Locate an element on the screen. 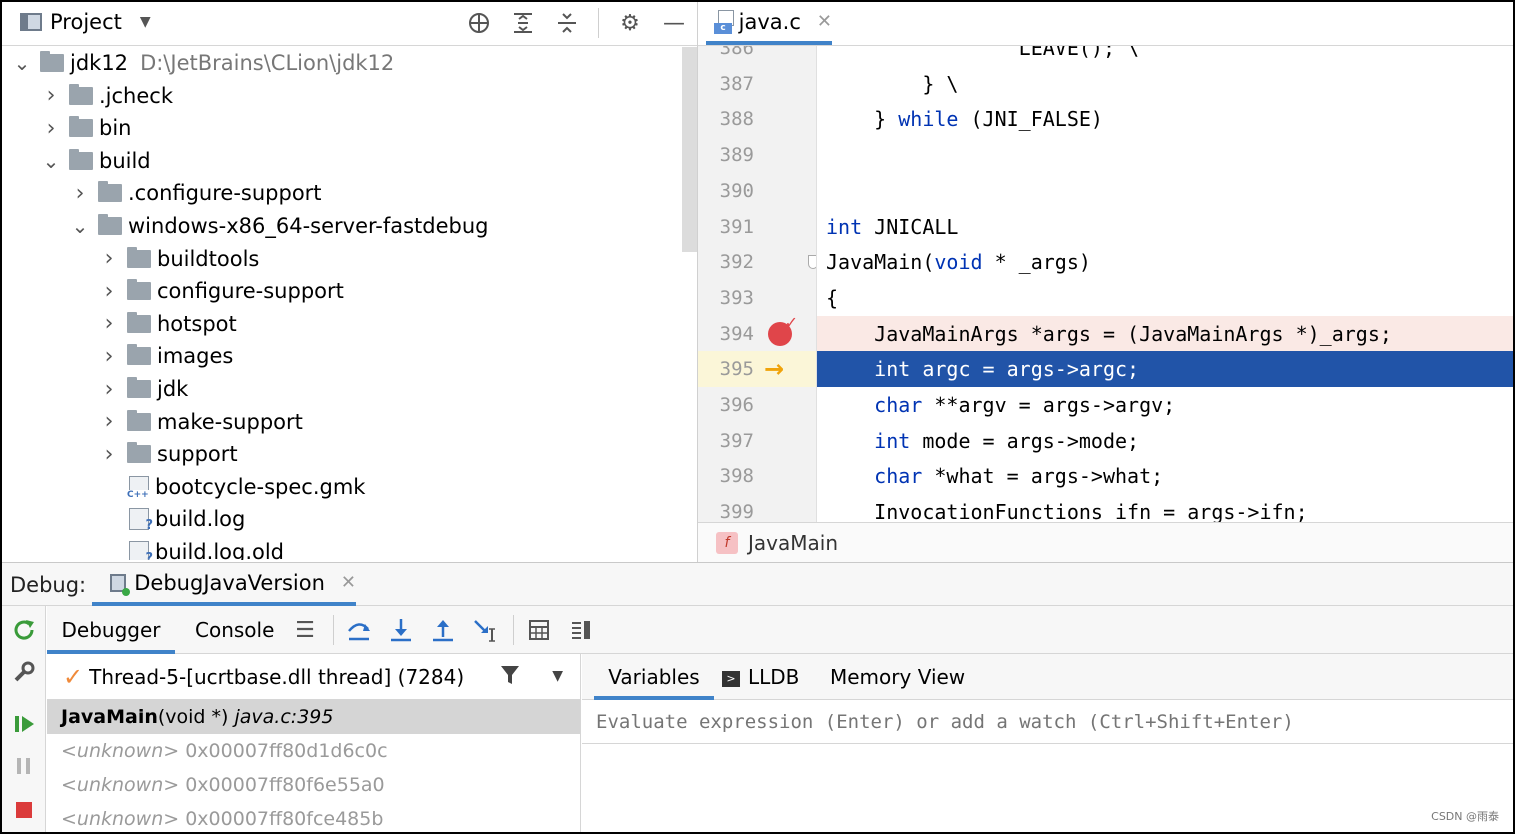  line-number: 388 is located at coordinates (726, 119).